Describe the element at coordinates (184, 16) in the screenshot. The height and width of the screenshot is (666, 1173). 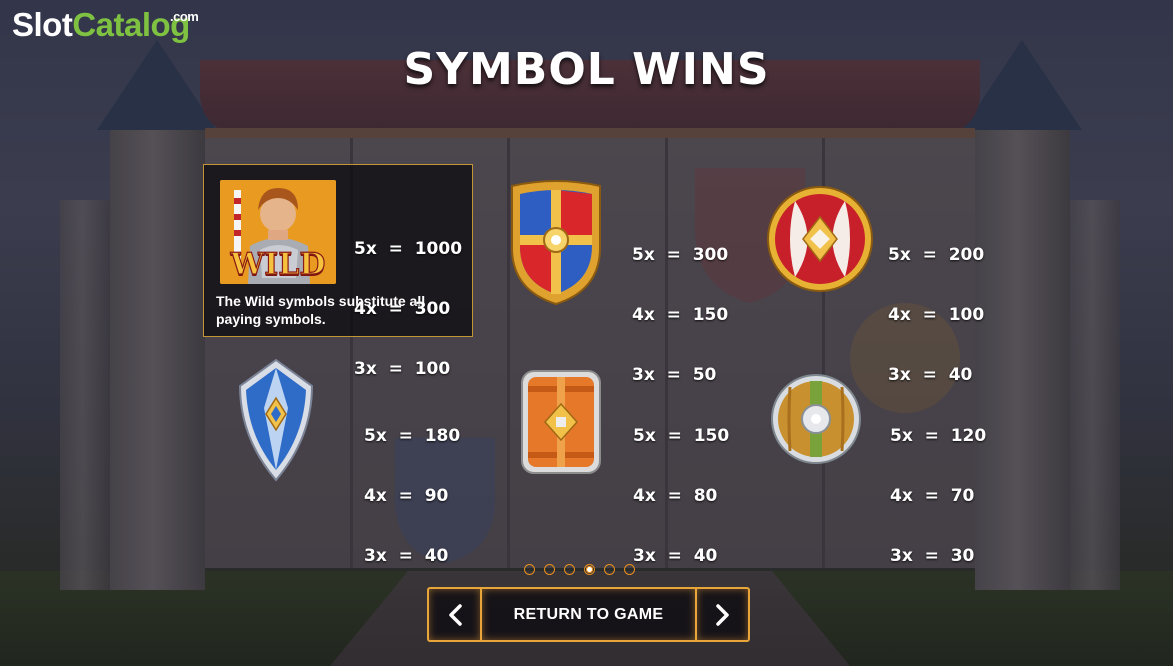
I see `logo-com-text: .com` at that location.